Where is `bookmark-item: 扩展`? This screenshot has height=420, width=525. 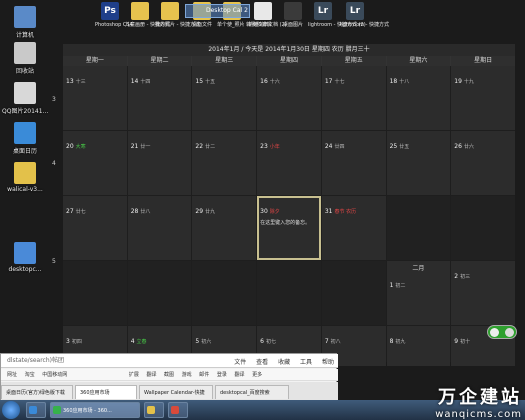 bookmark-item: 扩展 is located at coordinates (134, 375).